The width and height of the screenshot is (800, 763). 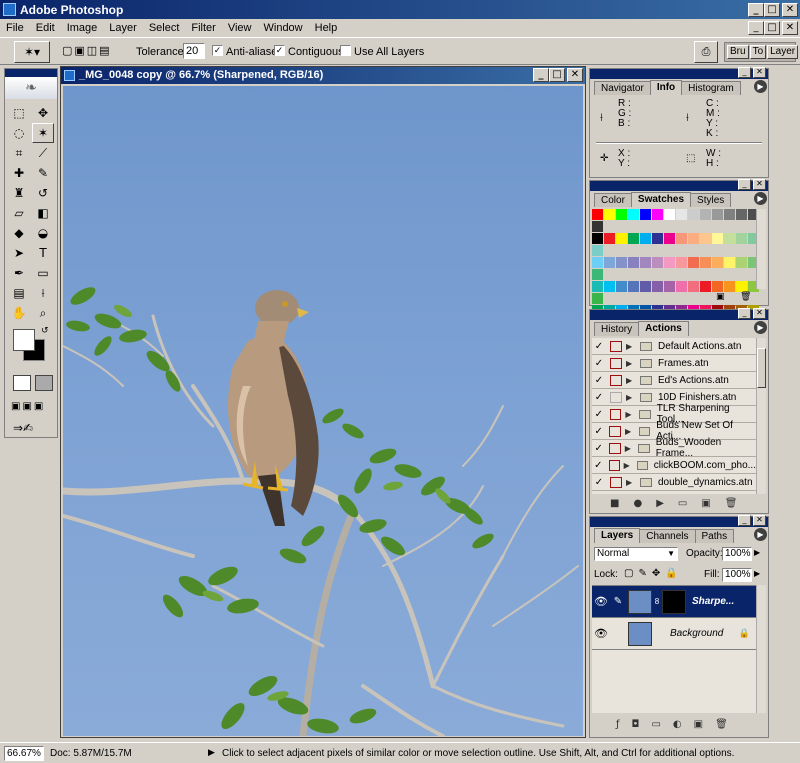 What do you see at coordinates (45, 28) in the screenshot?
I see `menu-edit: Edit` at bounding box center [45, 28].